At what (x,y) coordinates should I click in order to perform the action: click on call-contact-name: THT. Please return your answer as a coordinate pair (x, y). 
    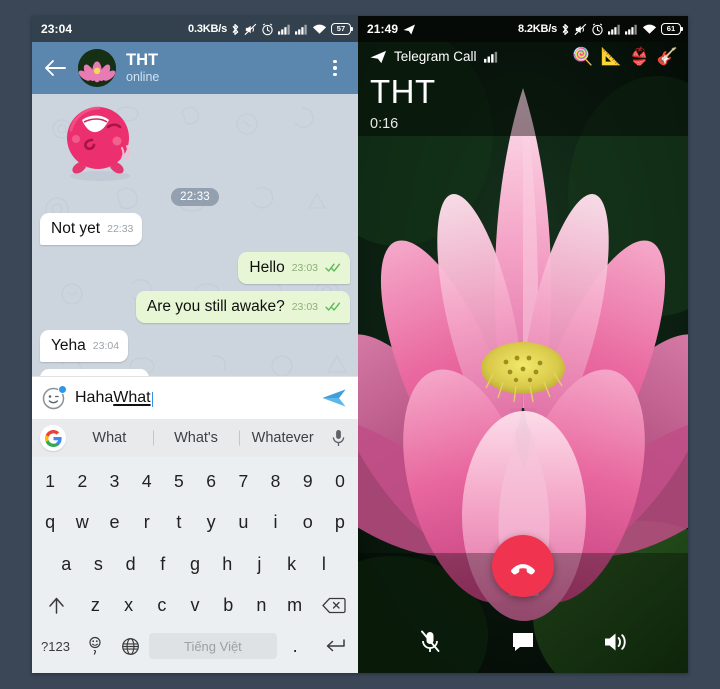
    Looking at the image, I should click on (403, 91).